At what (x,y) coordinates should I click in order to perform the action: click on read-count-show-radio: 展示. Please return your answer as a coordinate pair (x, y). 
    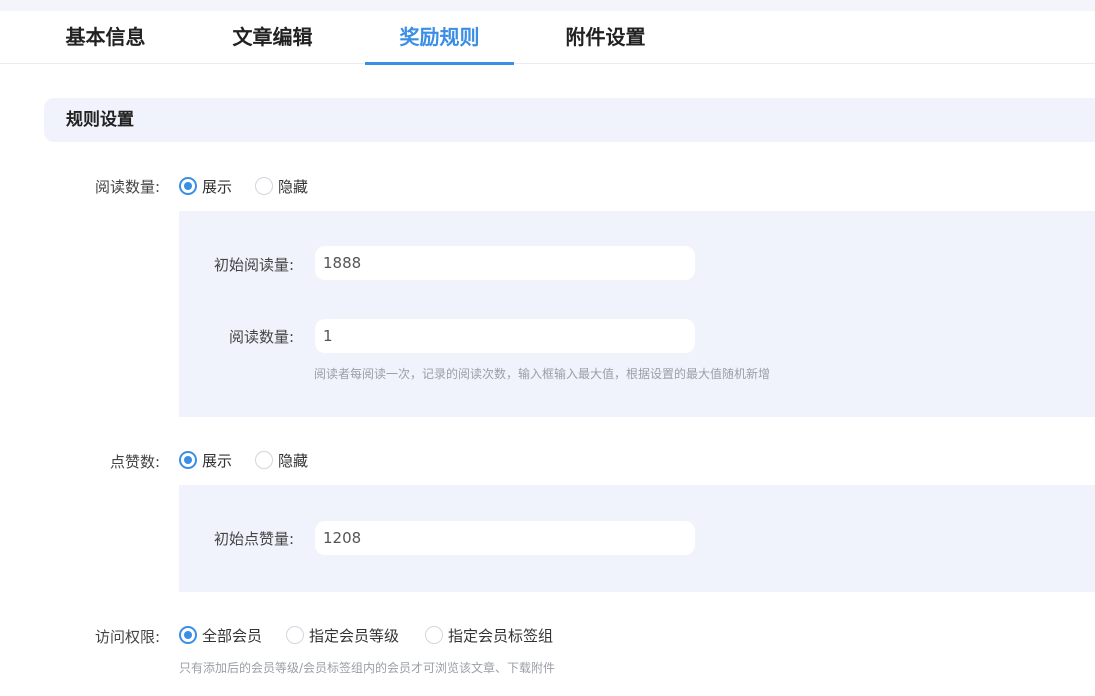
    Looking at the image, I should click on (205, 186).